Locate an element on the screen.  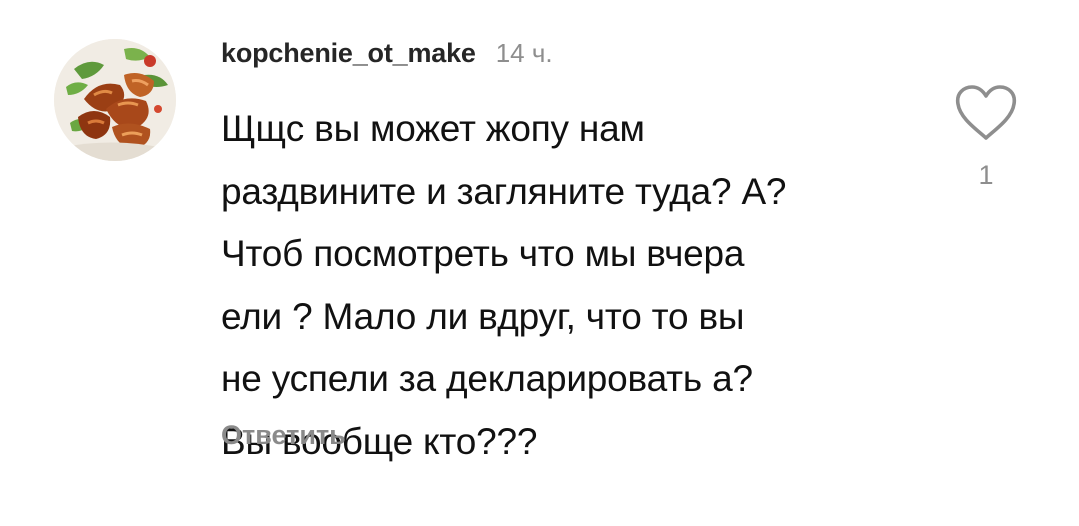
username: kopchenie_ot_make is located at coordinates (348, 53).